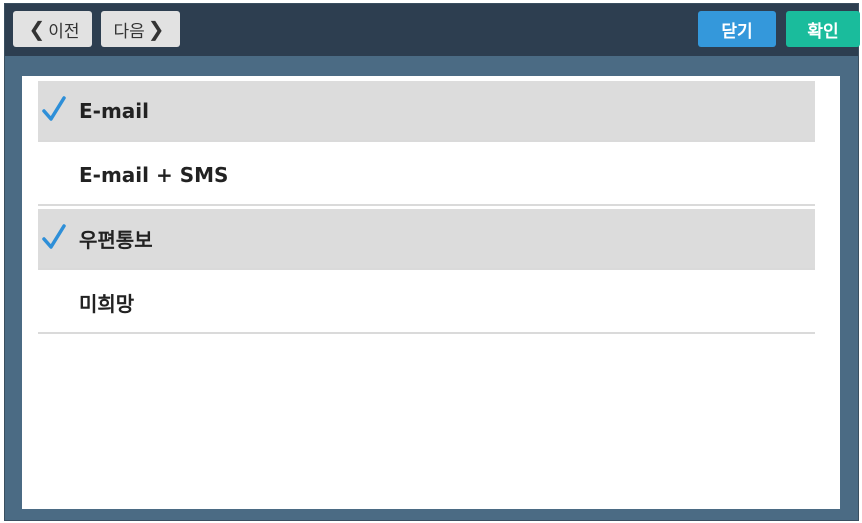  Describe the element at coordinates (107, 304) in the screenshot. I see `option-label: 미희망` at that location.